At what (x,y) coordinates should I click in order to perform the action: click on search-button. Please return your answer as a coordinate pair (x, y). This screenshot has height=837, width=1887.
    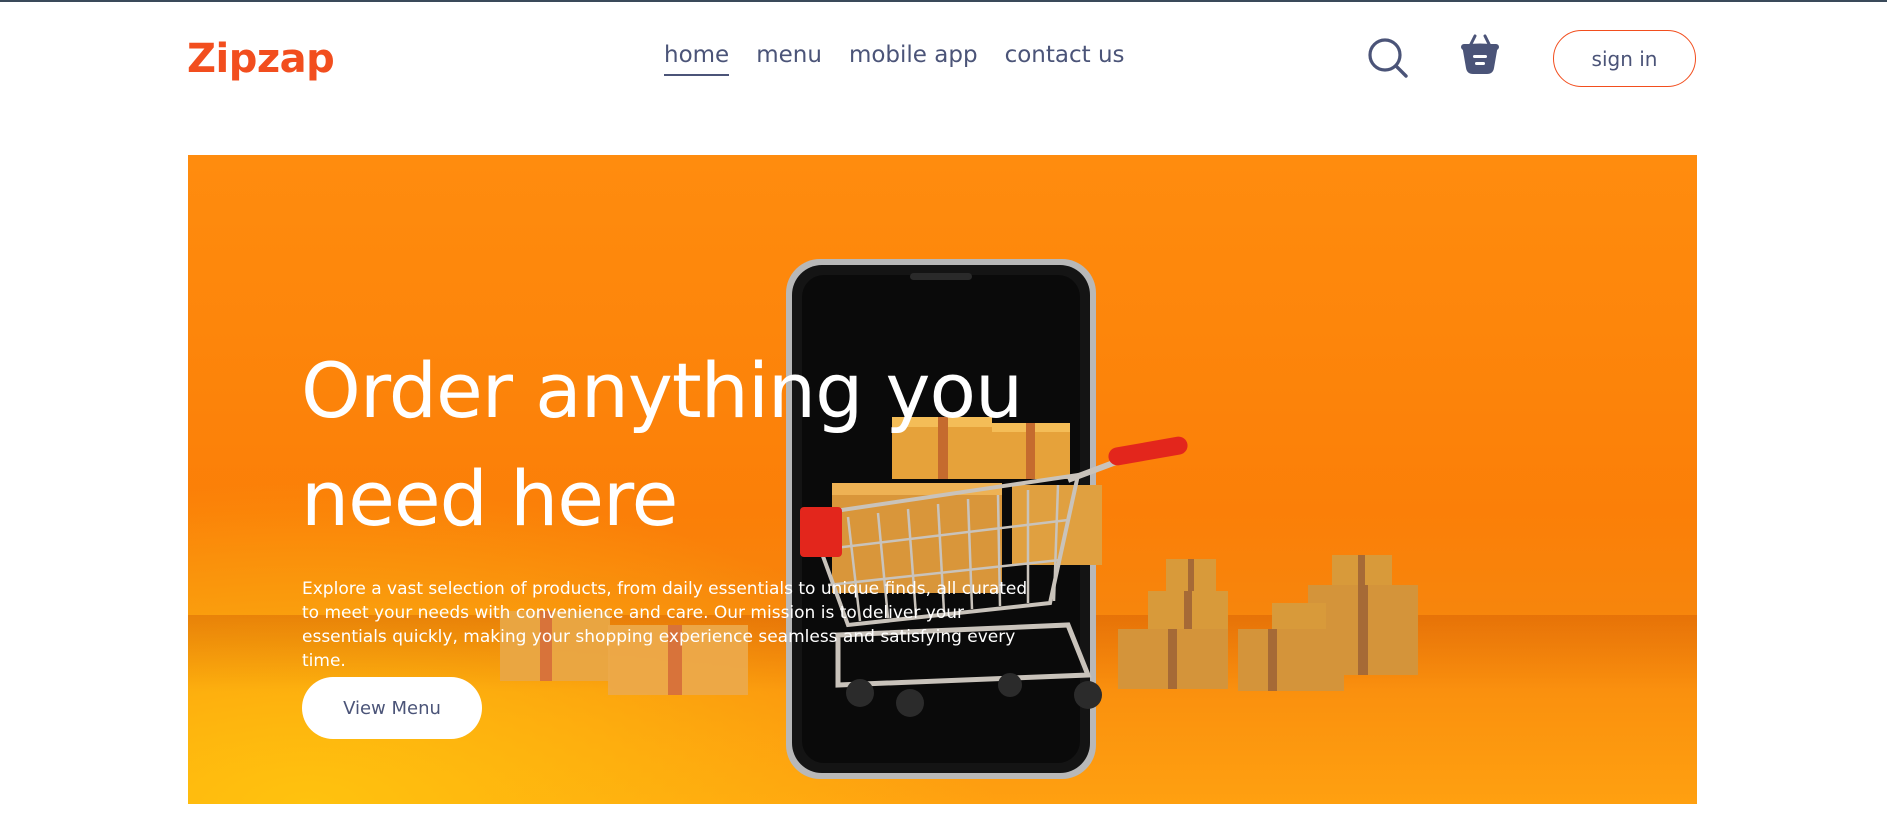
    Looking at the image, I should click on (1388, 58).